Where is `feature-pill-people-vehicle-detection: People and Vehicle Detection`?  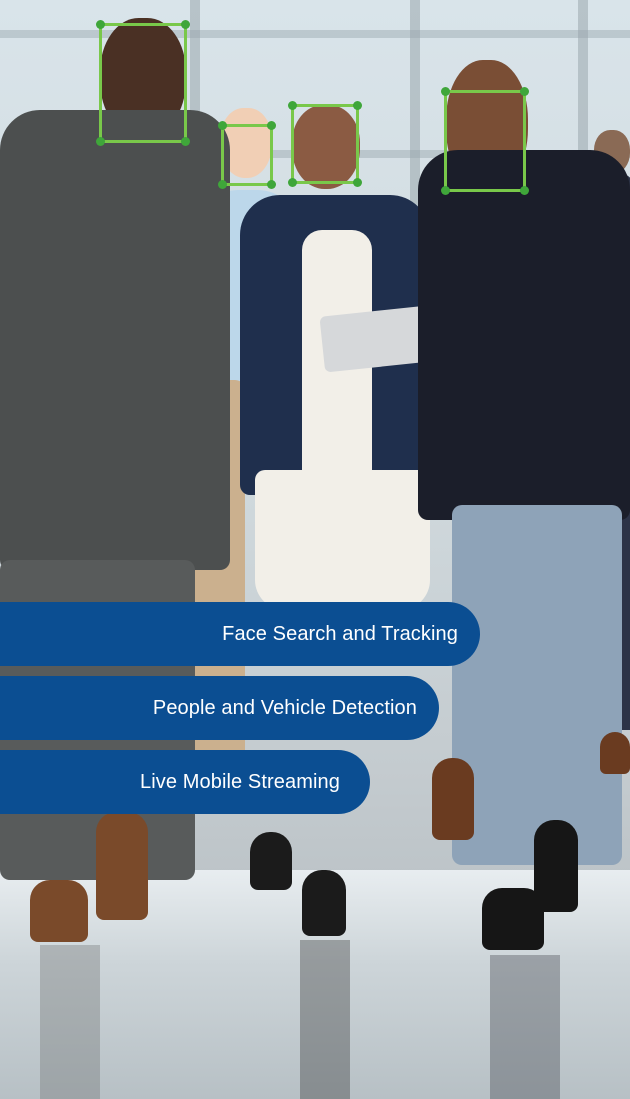
feature-pill-people-vehicle-detection: People and Vehicle Detection is located at coordinates (219, 708).